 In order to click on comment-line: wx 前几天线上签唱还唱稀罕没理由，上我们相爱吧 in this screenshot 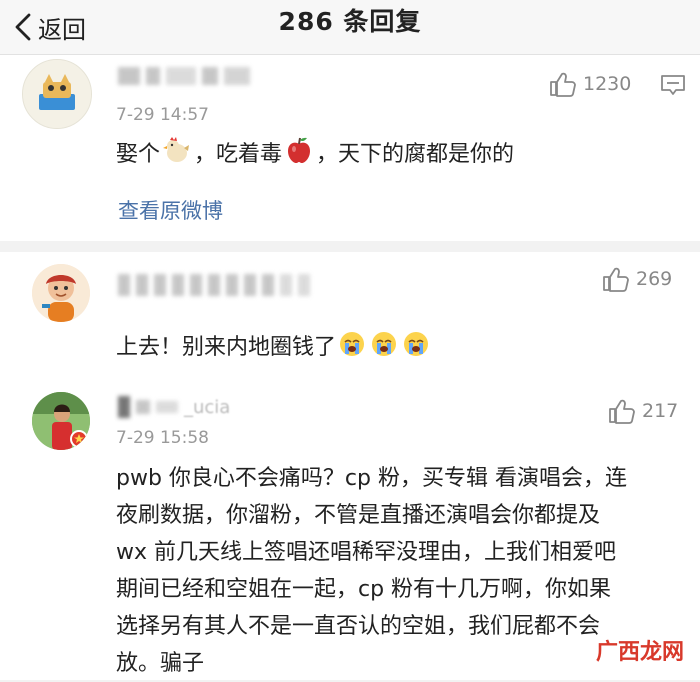, I will do `click(366, 552)`.